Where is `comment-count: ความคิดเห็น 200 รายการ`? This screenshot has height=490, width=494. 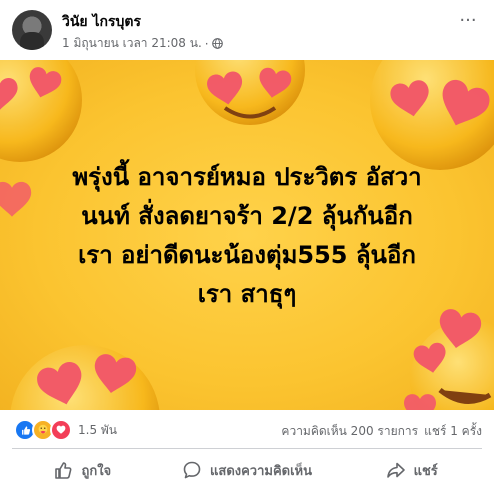 comment-count: ความคิดเห็น 200 รายการ is located at coordinates (349, 431).